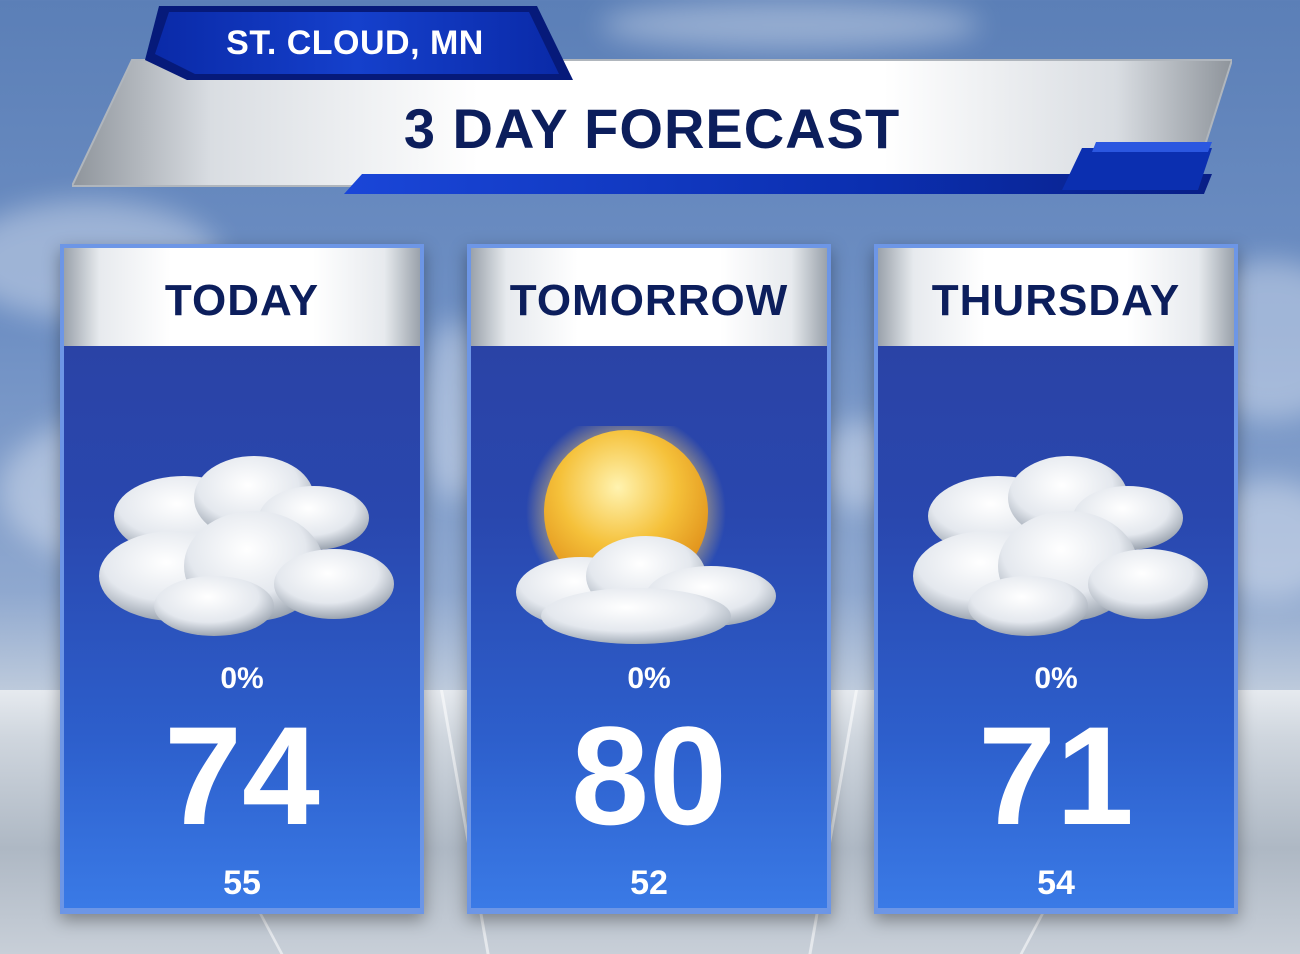 The image size is (1300, 954). Describe the element at coordinates (649, 775) in the screenshot. I see `high-temp: 80` at that location.